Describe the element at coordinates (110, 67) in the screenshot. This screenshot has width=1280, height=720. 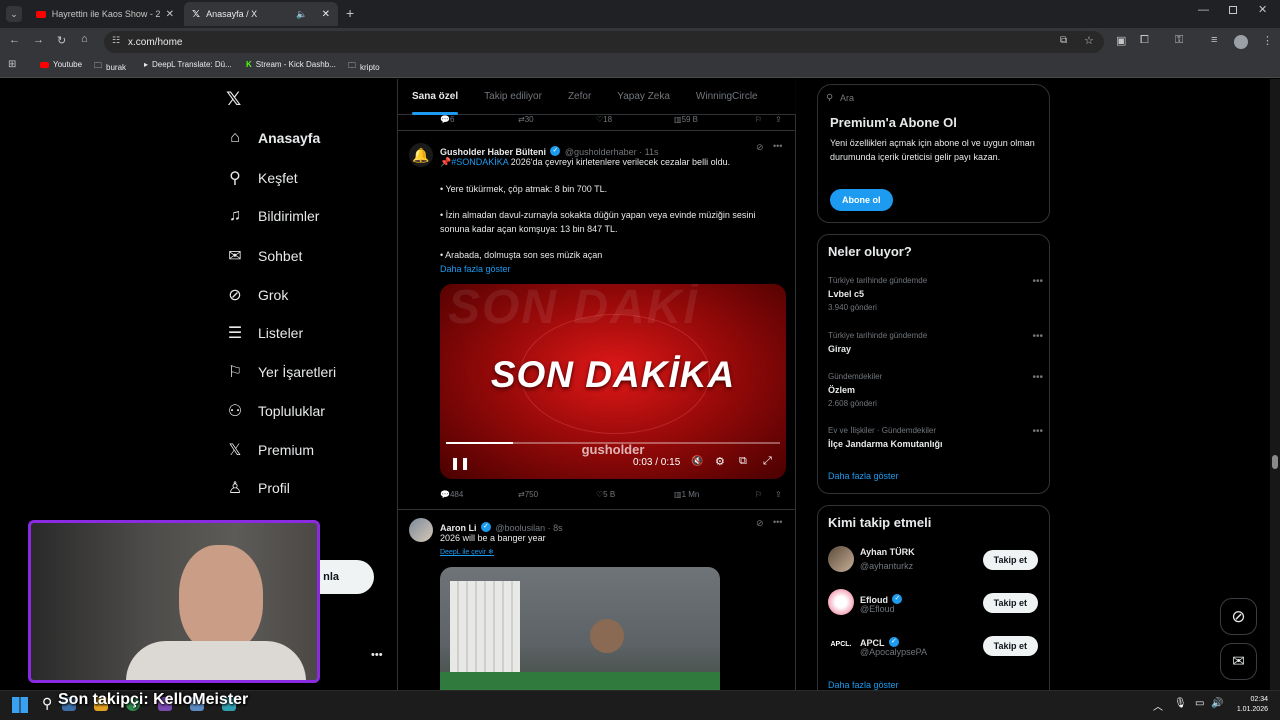
I see `bookmark-burak: 🗀 burak` at that location.